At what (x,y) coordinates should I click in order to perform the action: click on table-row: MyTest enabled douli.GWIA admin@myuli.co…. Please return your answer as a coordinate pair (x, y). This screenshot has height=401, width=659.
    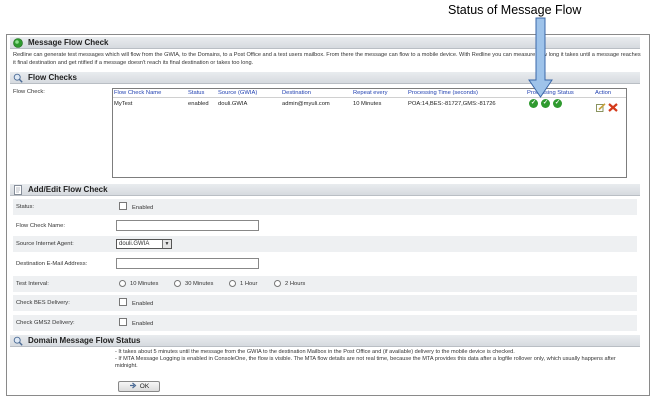
    Looking at the image, I should click on (369, 105).